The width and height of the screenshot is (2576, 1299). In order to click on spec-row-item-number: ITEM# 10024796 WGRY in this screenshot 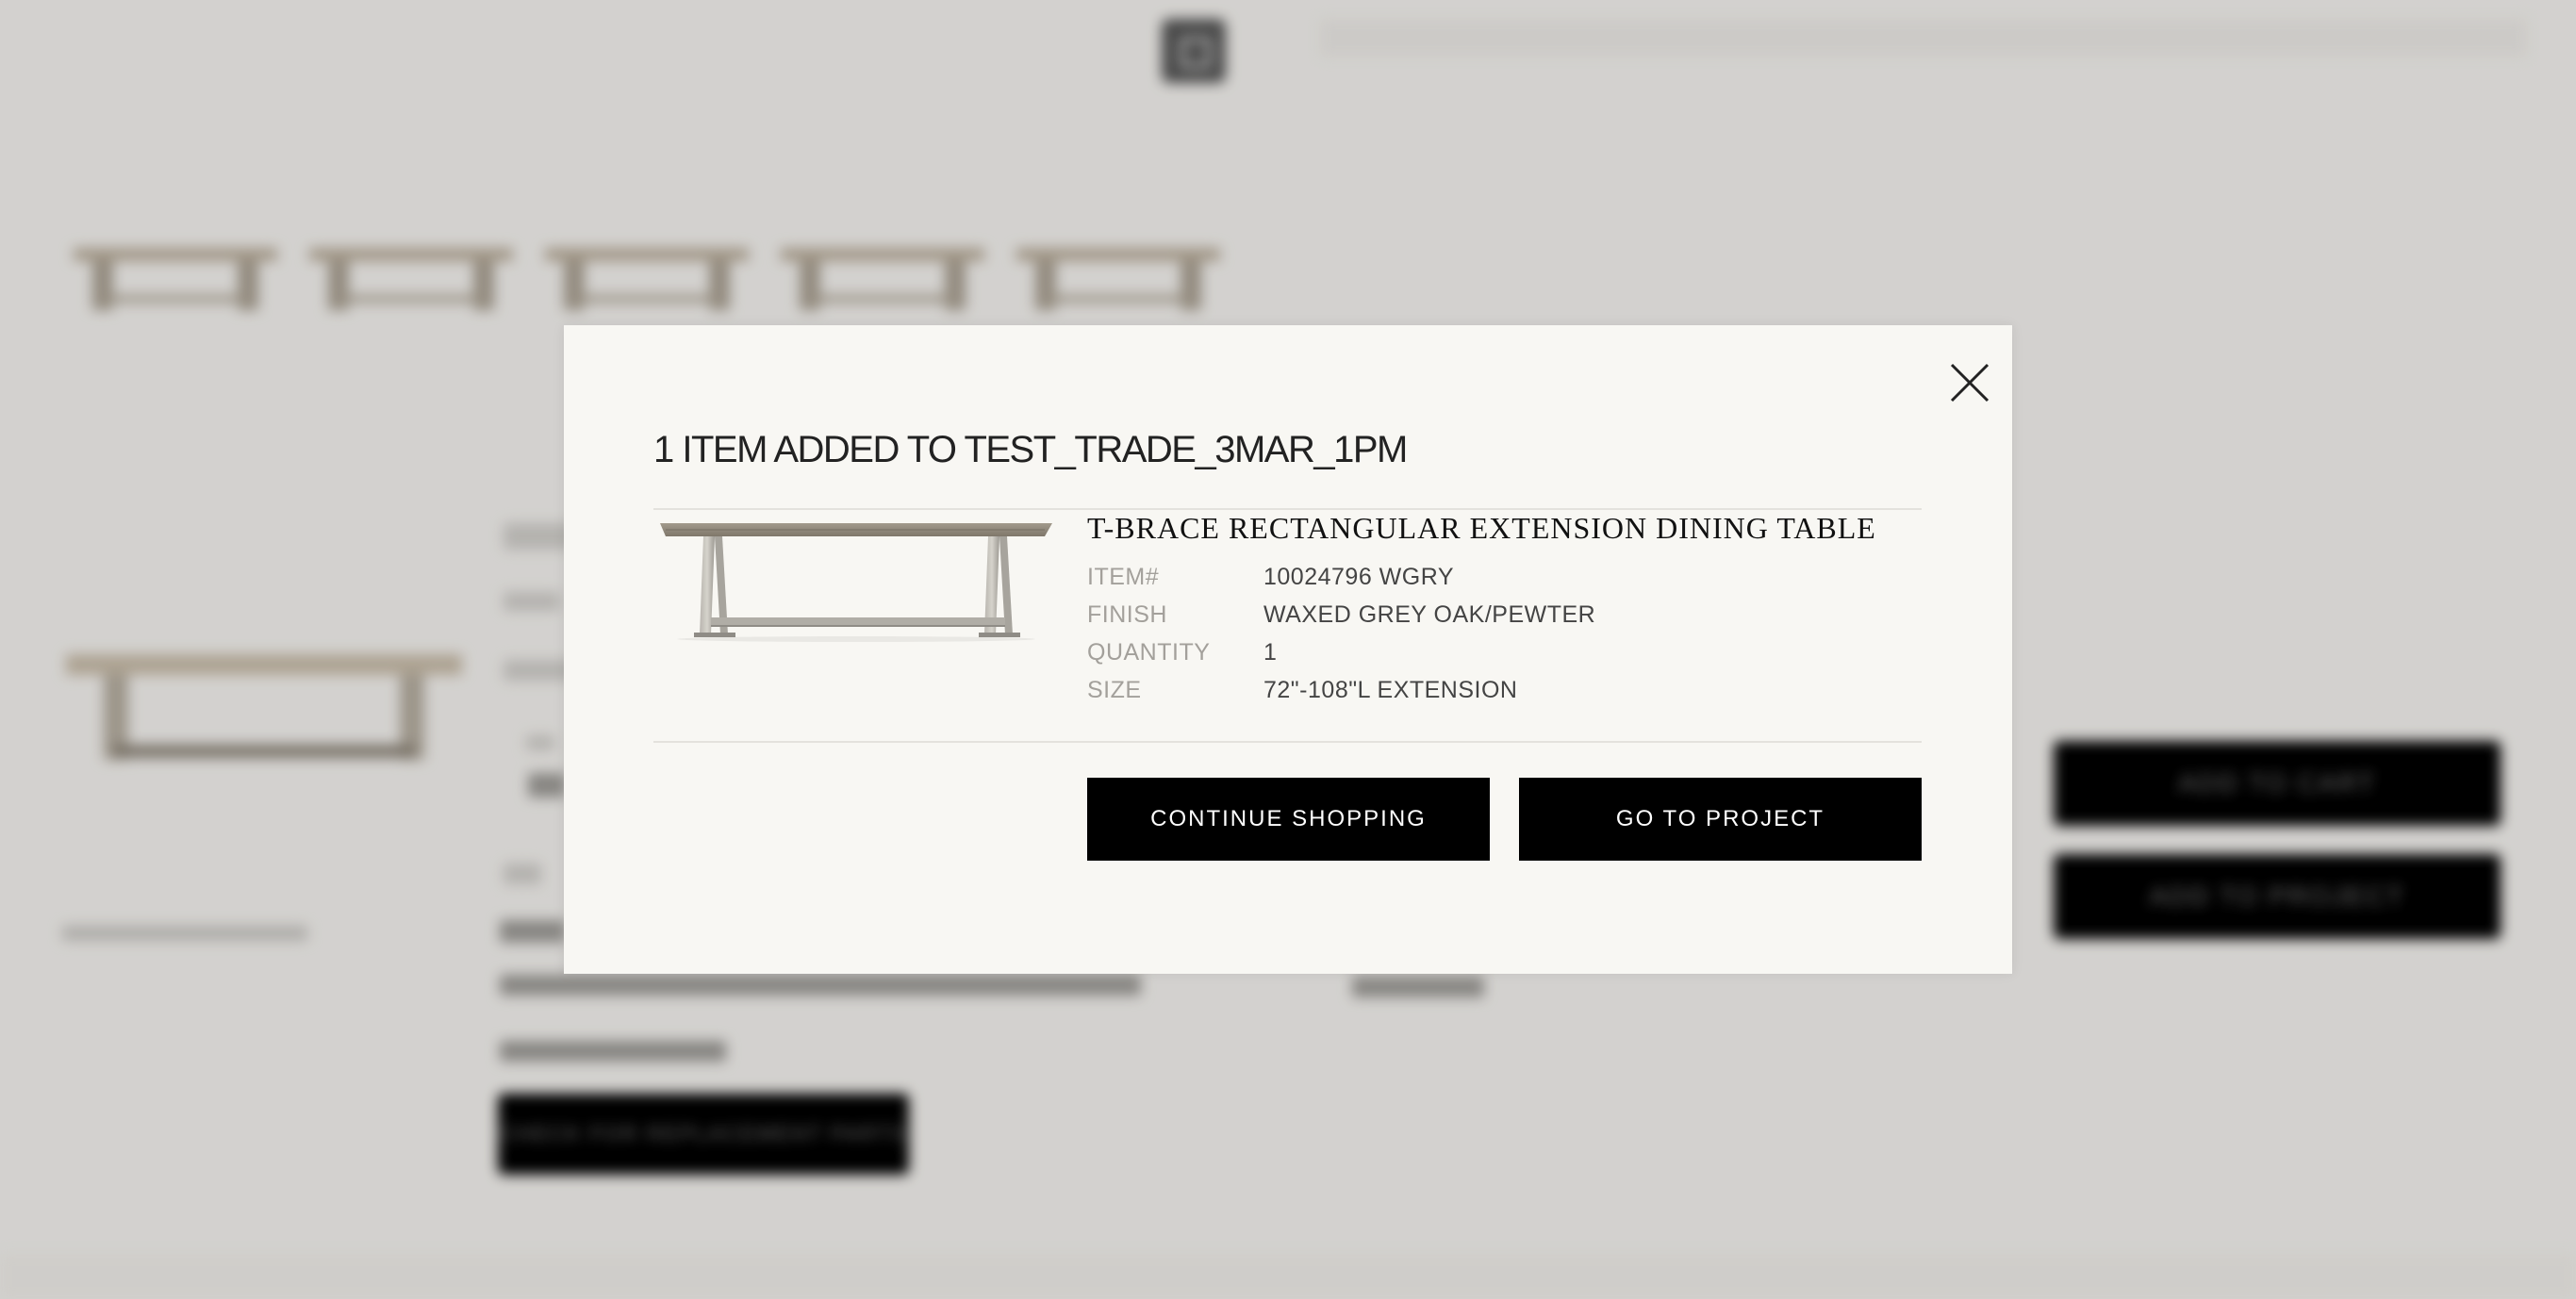, I will do `click(1341, 577)`.